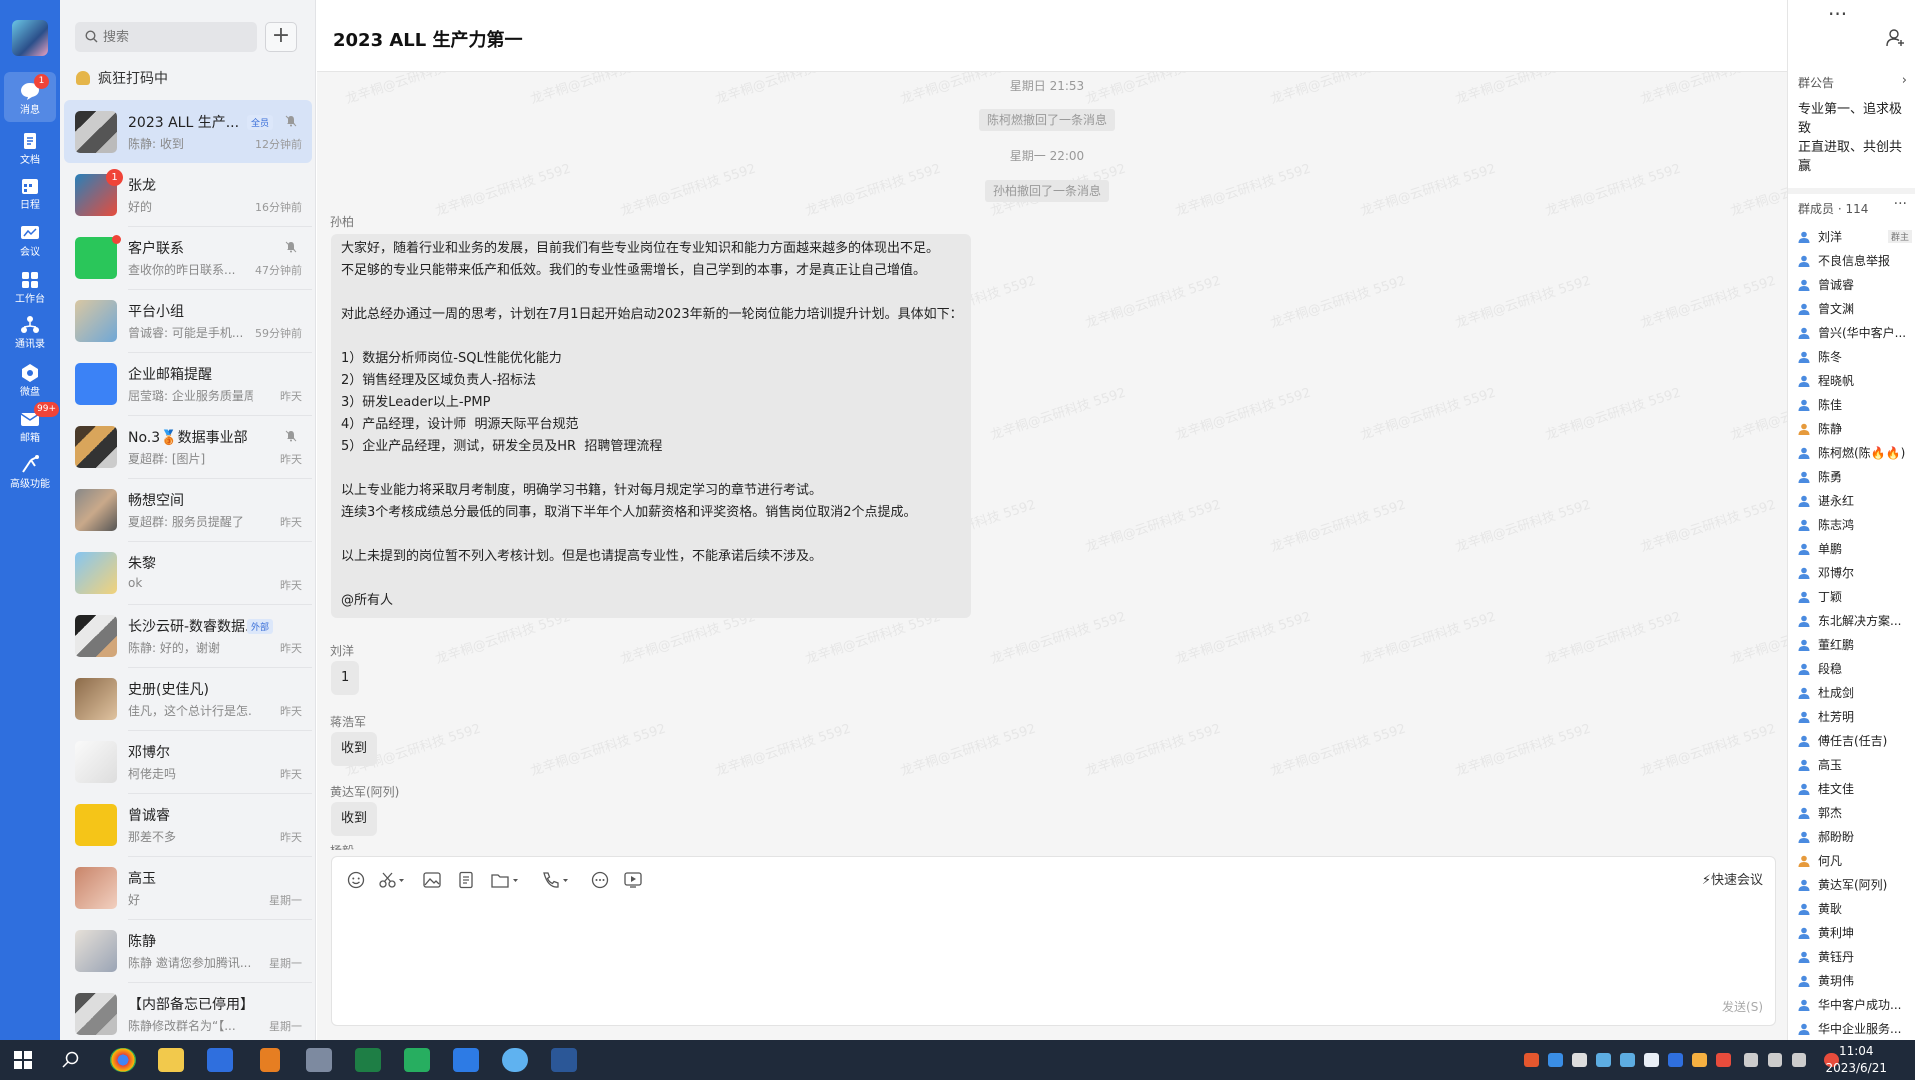  I want to click on more-tools-icon, so click(600, 880).